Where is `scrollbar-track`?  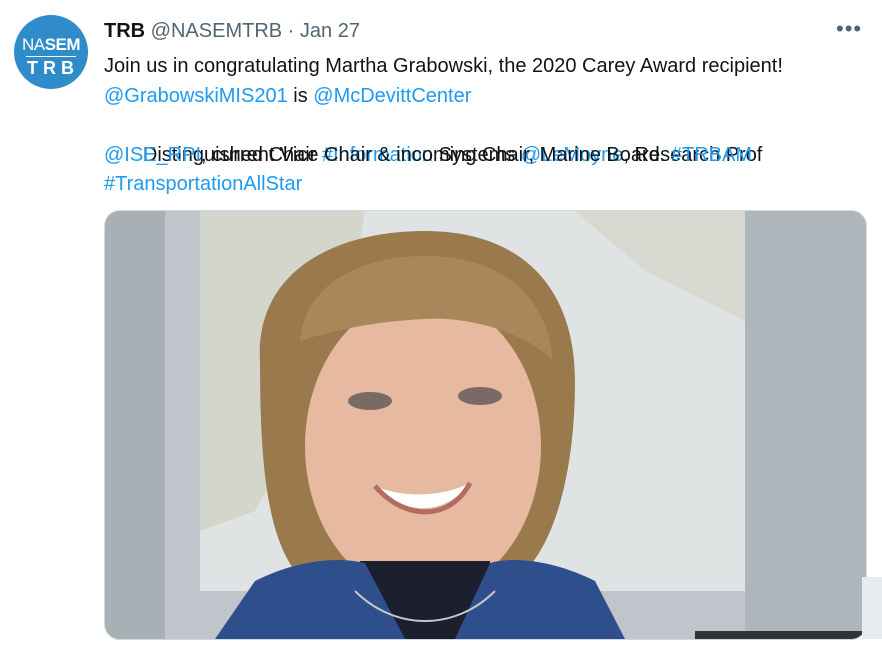 scrollbar-track is located at coordinates (872, 608).